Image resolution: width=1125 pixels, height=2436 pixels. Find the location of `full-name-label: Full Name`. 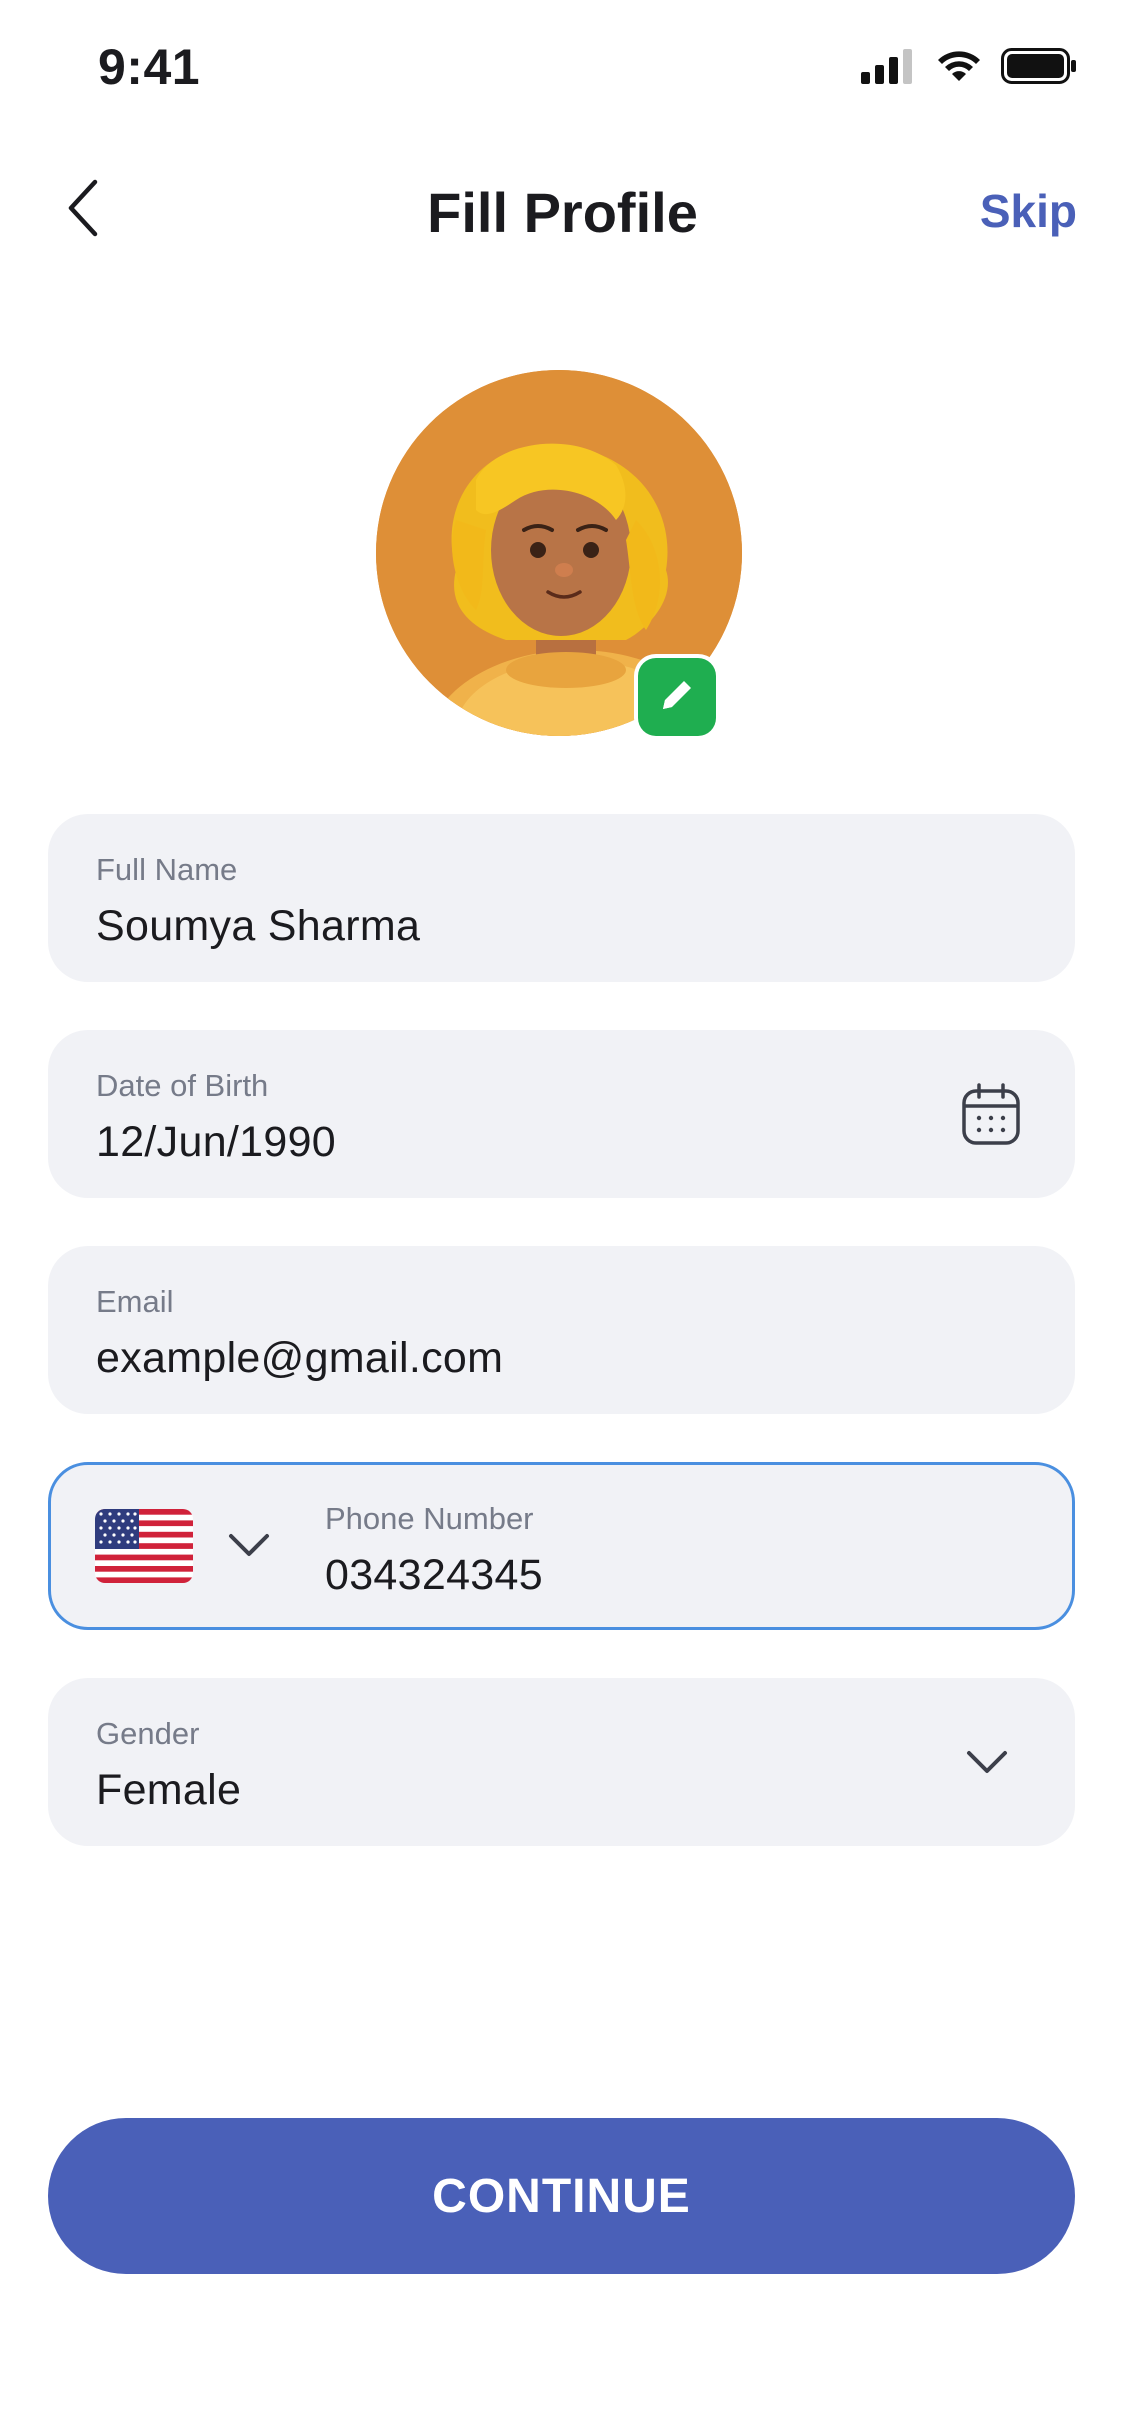

full-name-label: Full Name is located at coordinates (167, 869).